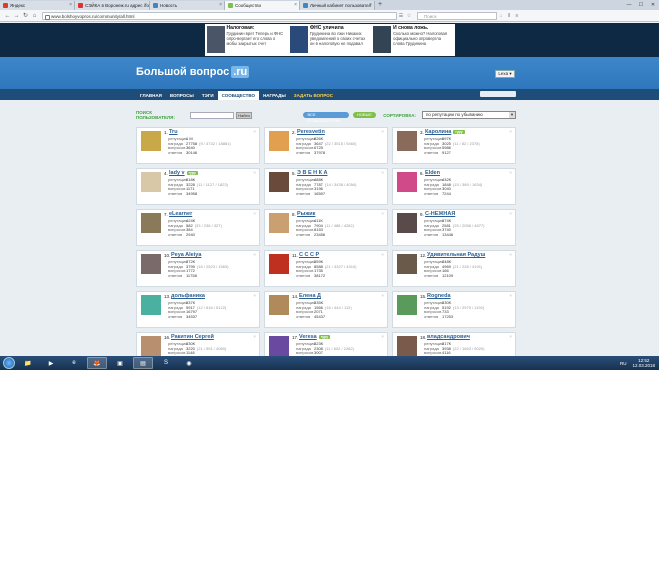  Describe the element at coordinates (457, 15) in the screenshot. I see `browser-search-input: Поиск` at that location.